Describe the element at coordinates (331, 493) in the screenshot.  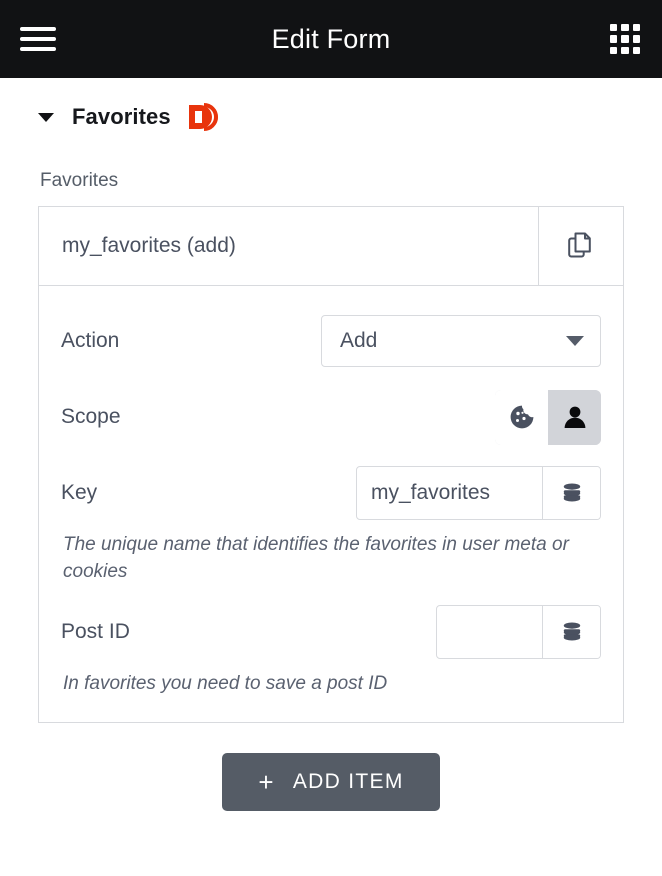
I see `row-key: Key` at that location.